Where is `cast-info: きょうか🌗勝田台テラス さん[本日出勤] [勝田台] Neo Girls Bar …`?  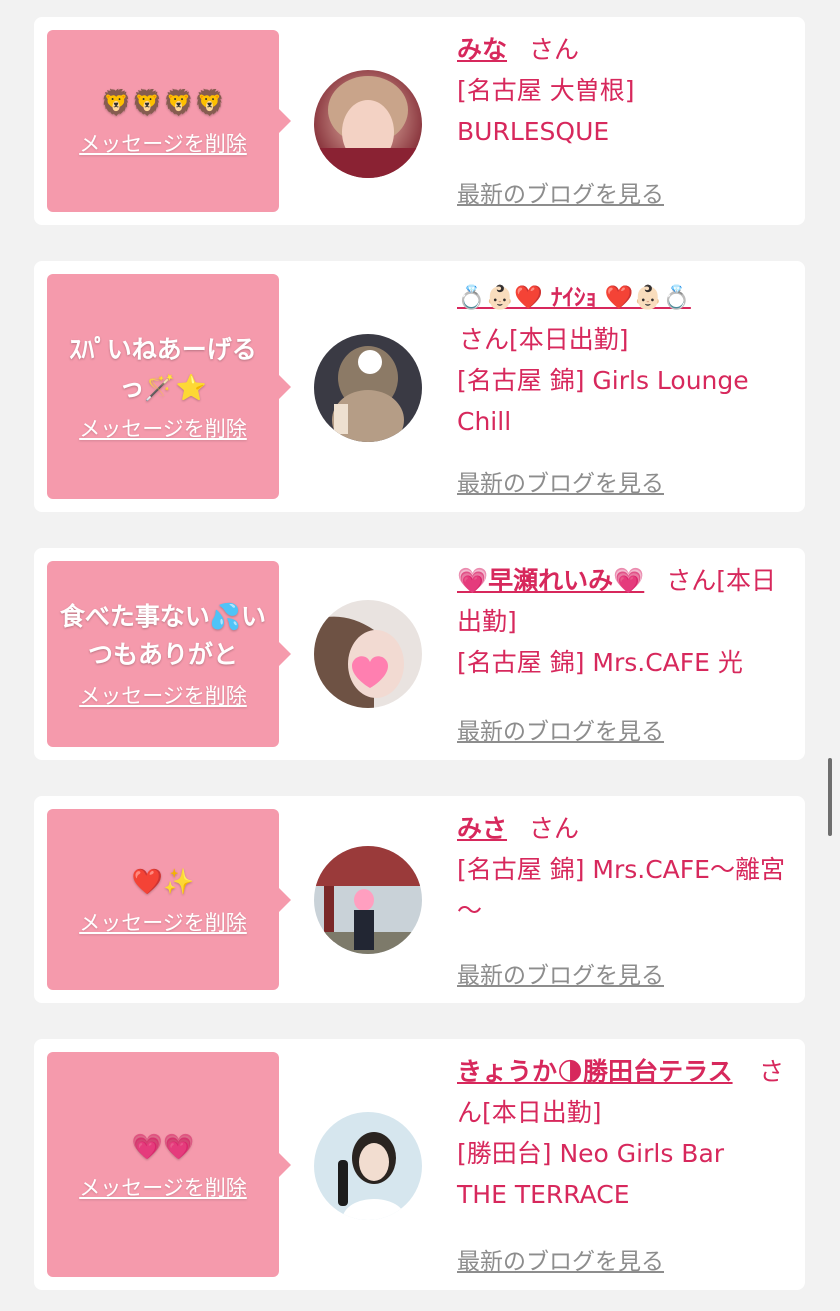 cast-info: きょうか🌗勝田台テラス さん[本日出勤] [勝田台] Neo Girls Bar … is located at coordinates (627, 1133).